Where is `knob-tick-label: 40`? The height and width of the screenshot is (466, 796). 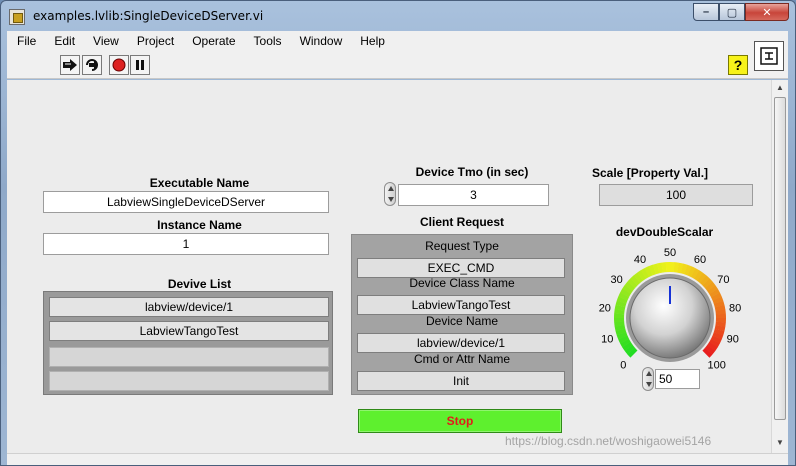
knob-tick-label: 40 is located at coordinates (640, 260).